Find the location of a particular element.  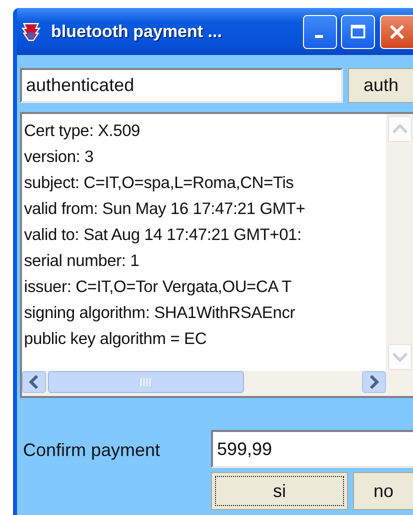

certificate-line: Cert type: X.509 is located at coordinates (83, 131).